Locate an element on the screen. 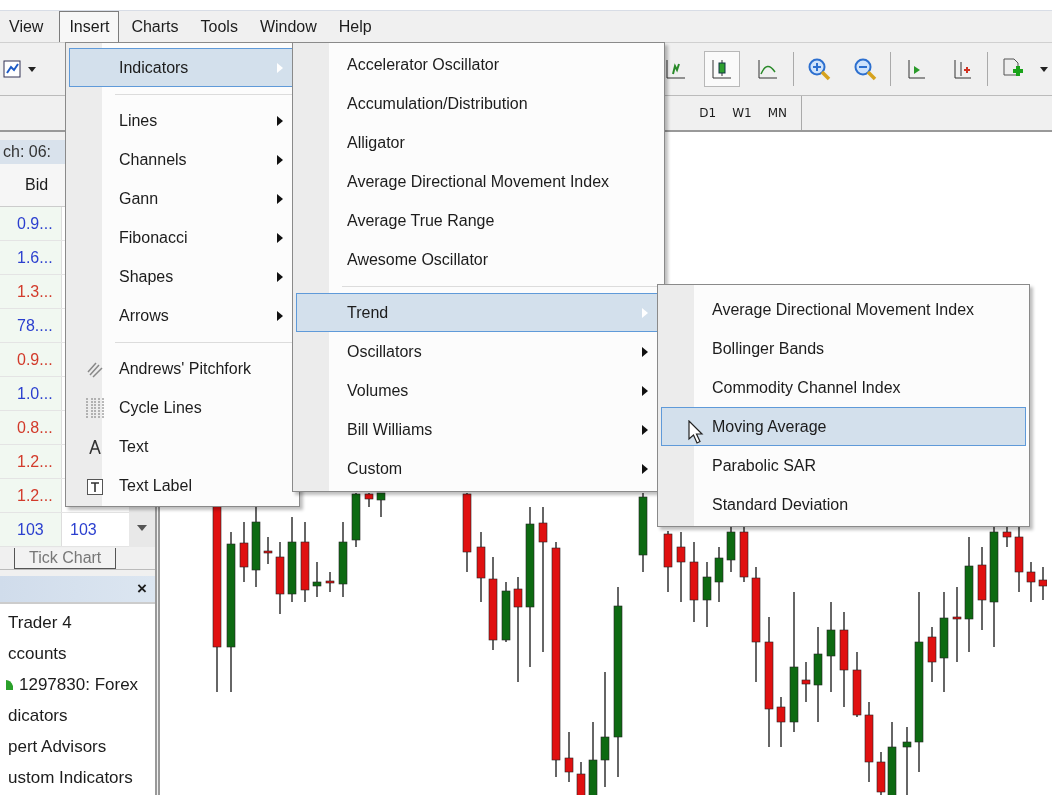 The height and width of the screenshot is (795, 1052). menu-item: Oscillators is located at coordinates (478, 351).